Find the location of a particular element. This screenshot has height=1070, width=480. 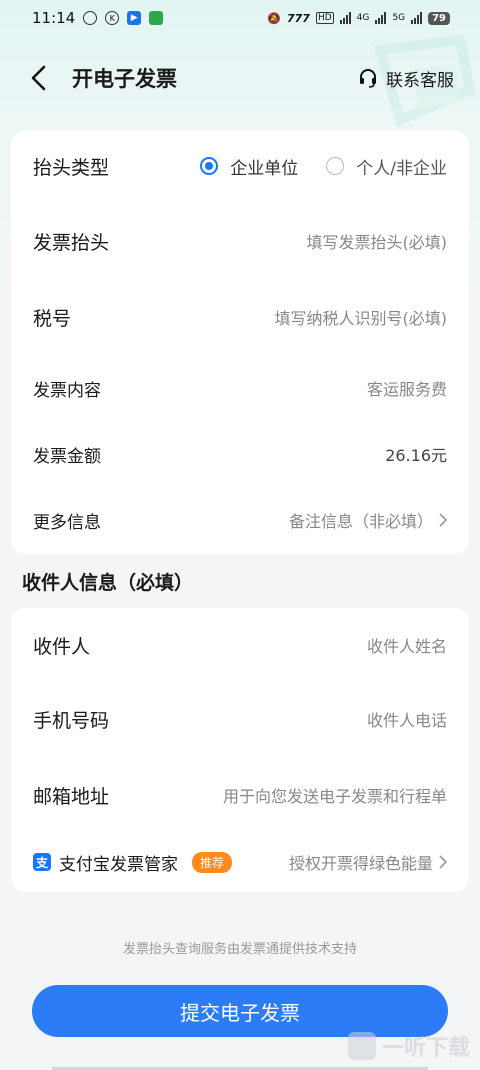

watermark: 一听下载 is located at coordinates (408, 1046).